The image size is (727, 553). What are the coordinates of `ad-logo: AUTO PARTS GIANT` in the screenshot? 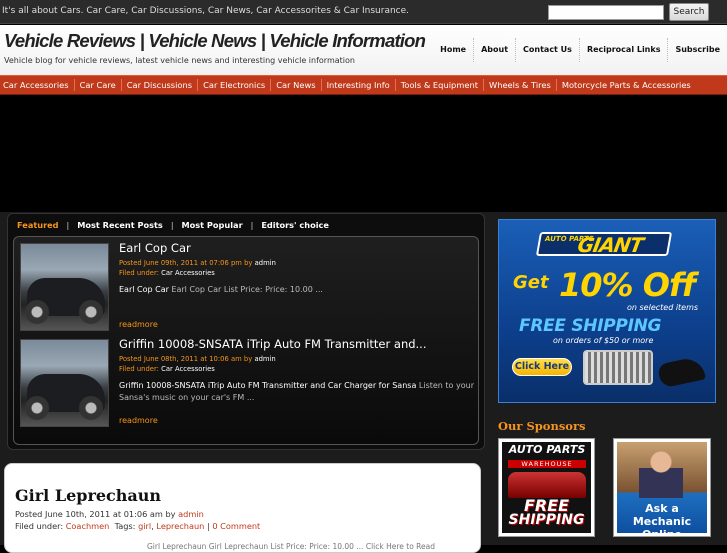 It's located at (604, 244).